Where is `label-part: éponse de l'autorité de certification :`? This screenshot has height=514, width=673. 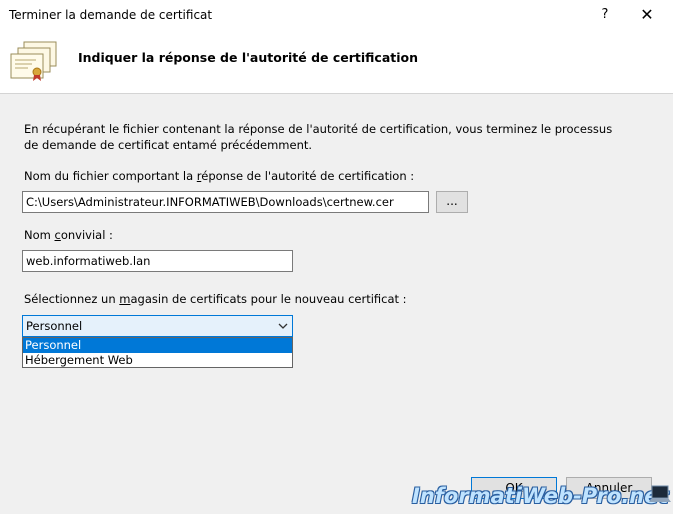 label-part: éponse de l'autorité de certification : is located at coordinates (308, 176).